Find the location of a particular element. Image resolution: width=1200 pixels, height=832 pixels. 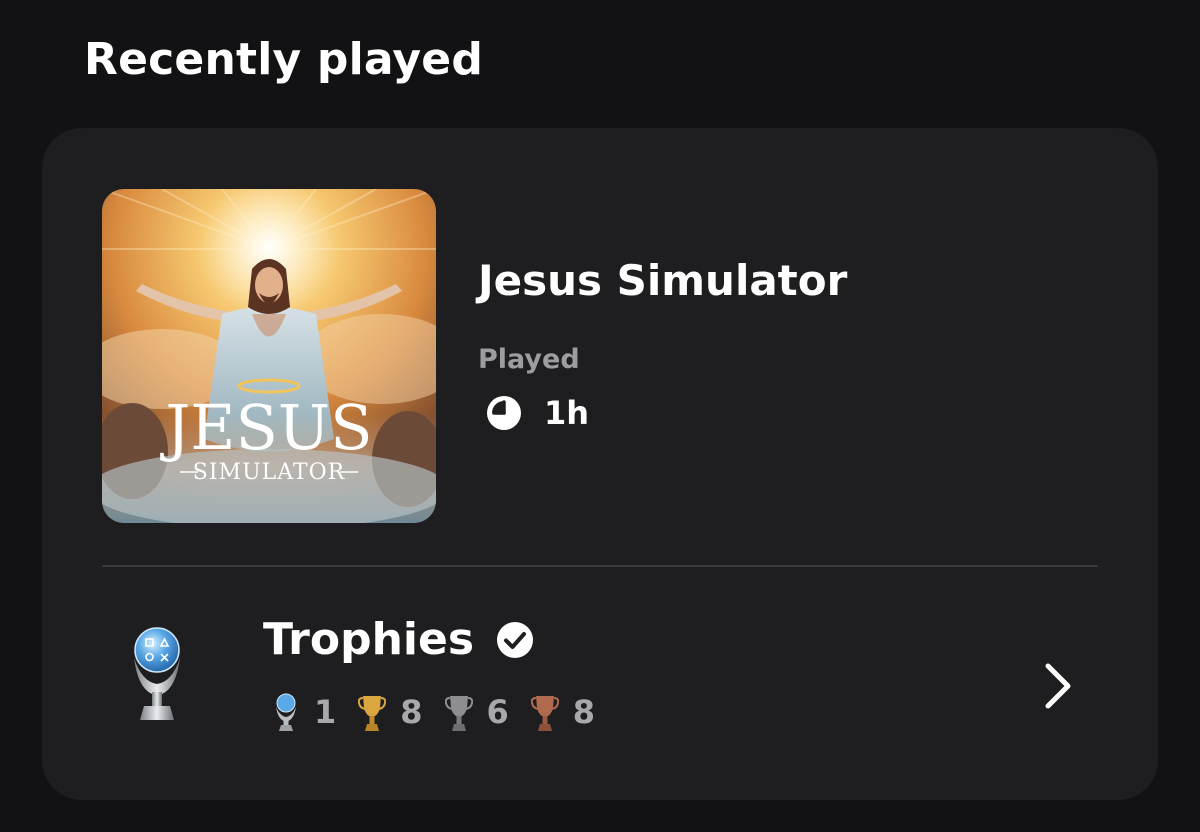

silver-count-value: 6 is located at coordinates (497, 712).